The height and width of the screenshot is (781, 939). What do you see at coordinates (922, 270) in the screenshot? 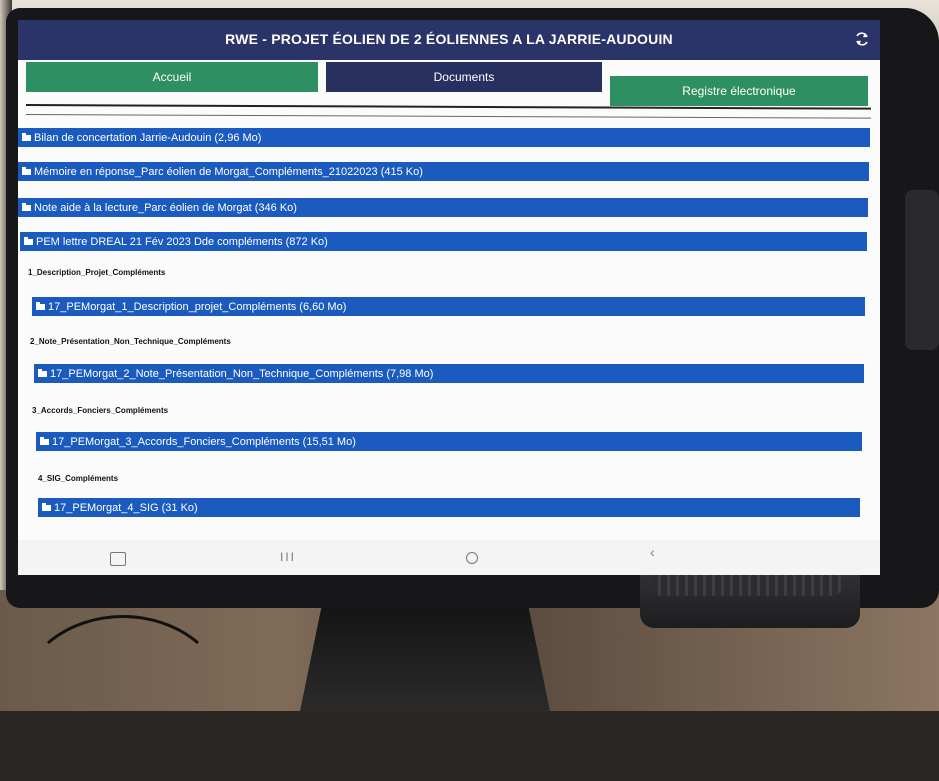
I see `tablet-clamp` at bounding box center [922, 270].